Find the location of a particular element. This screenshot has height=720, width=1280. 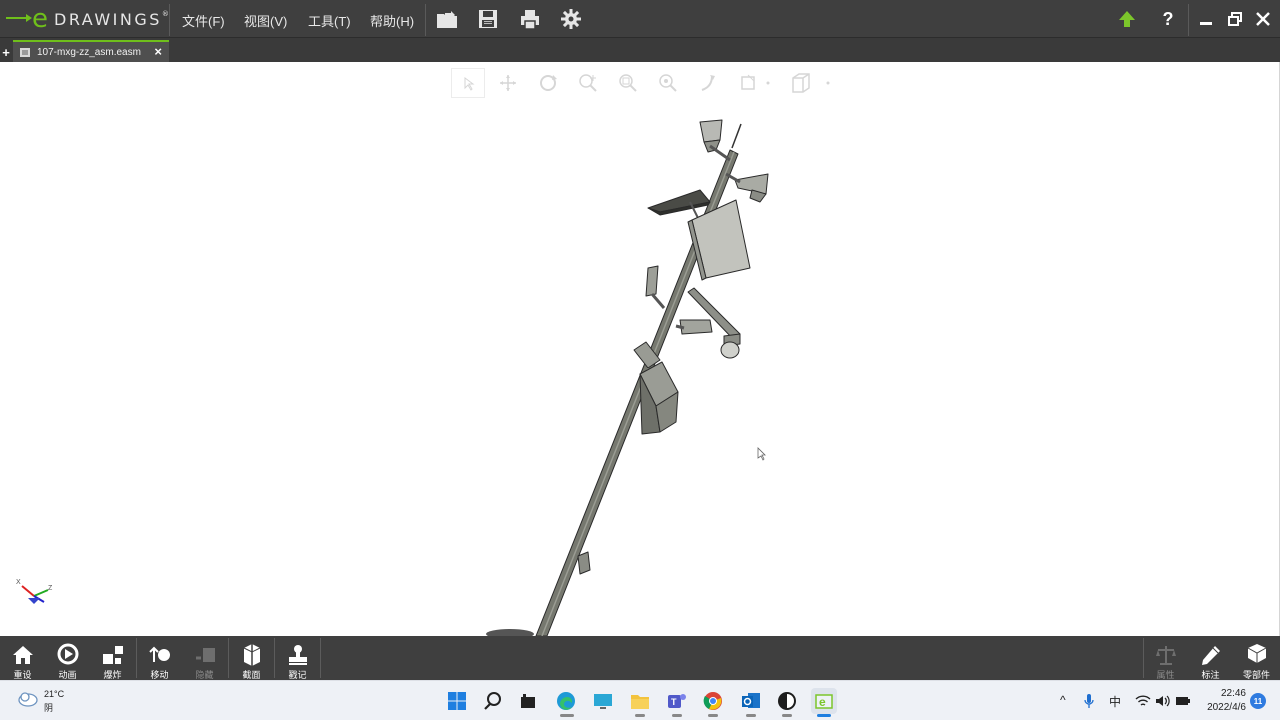

components-button: 零部件 is located at coordinates (1256, 658).